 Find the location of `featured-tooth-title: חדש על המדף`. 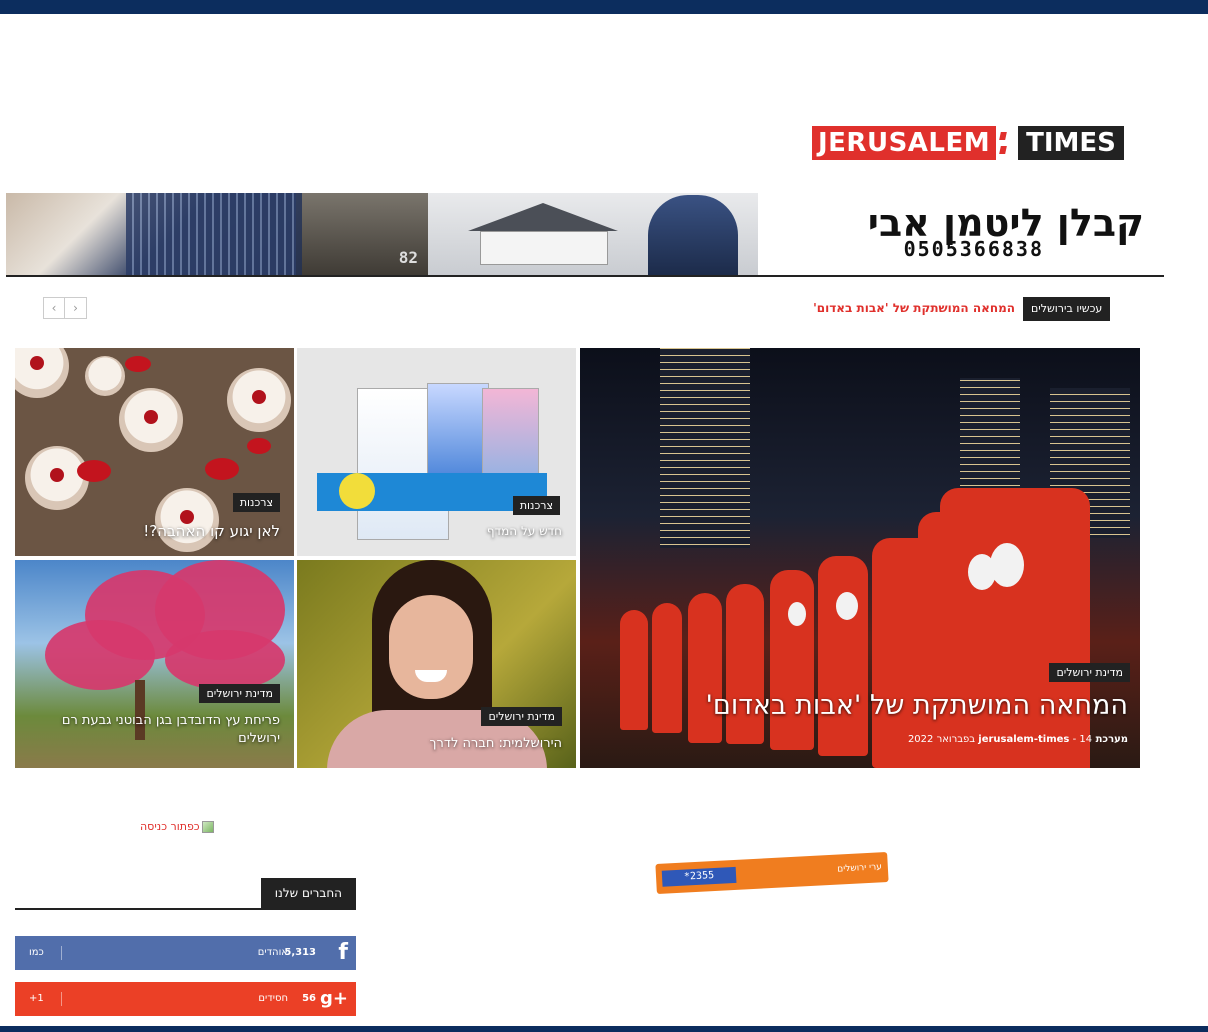

featured-tooth-title: חדש על המדף is located at coordinates (524, 531).